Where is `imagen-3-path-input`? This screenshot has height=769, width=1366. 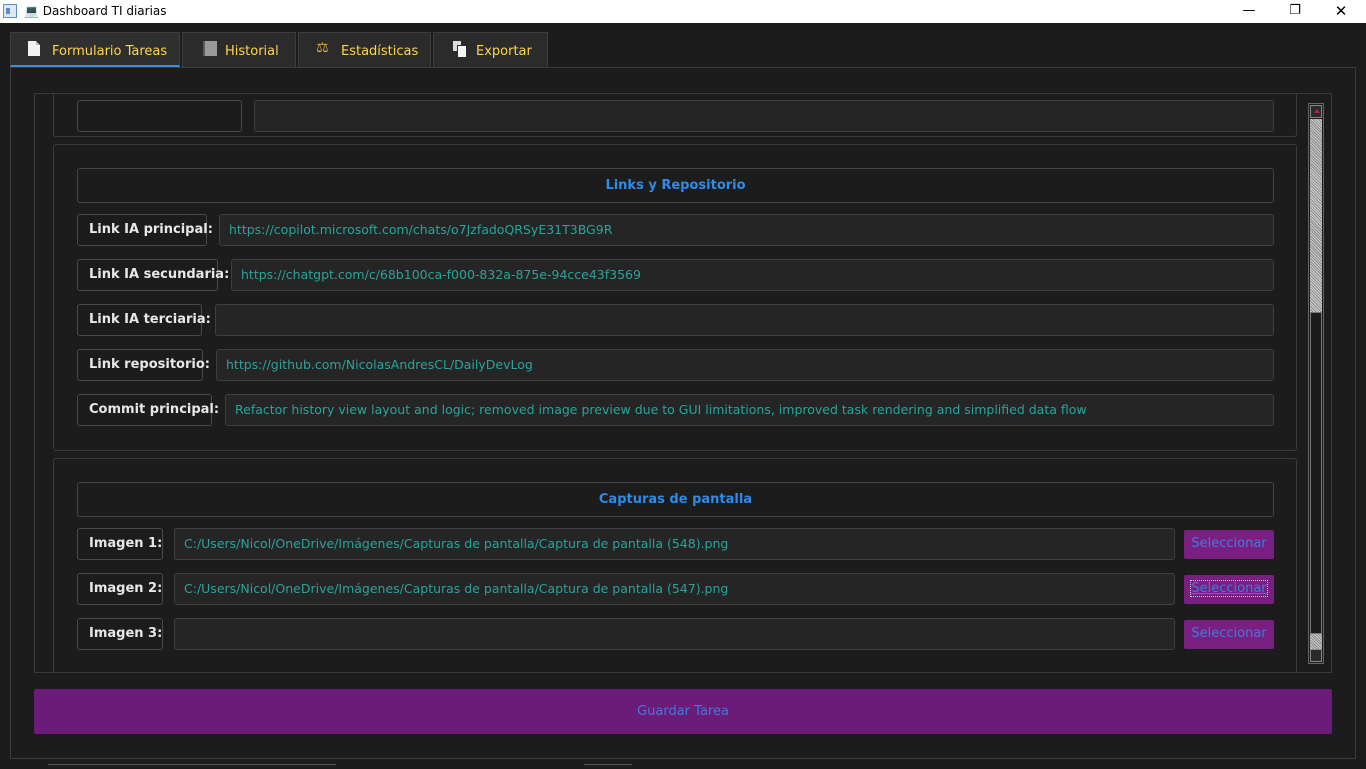
imagen-3-path-input is located at coordinates (674, 634).